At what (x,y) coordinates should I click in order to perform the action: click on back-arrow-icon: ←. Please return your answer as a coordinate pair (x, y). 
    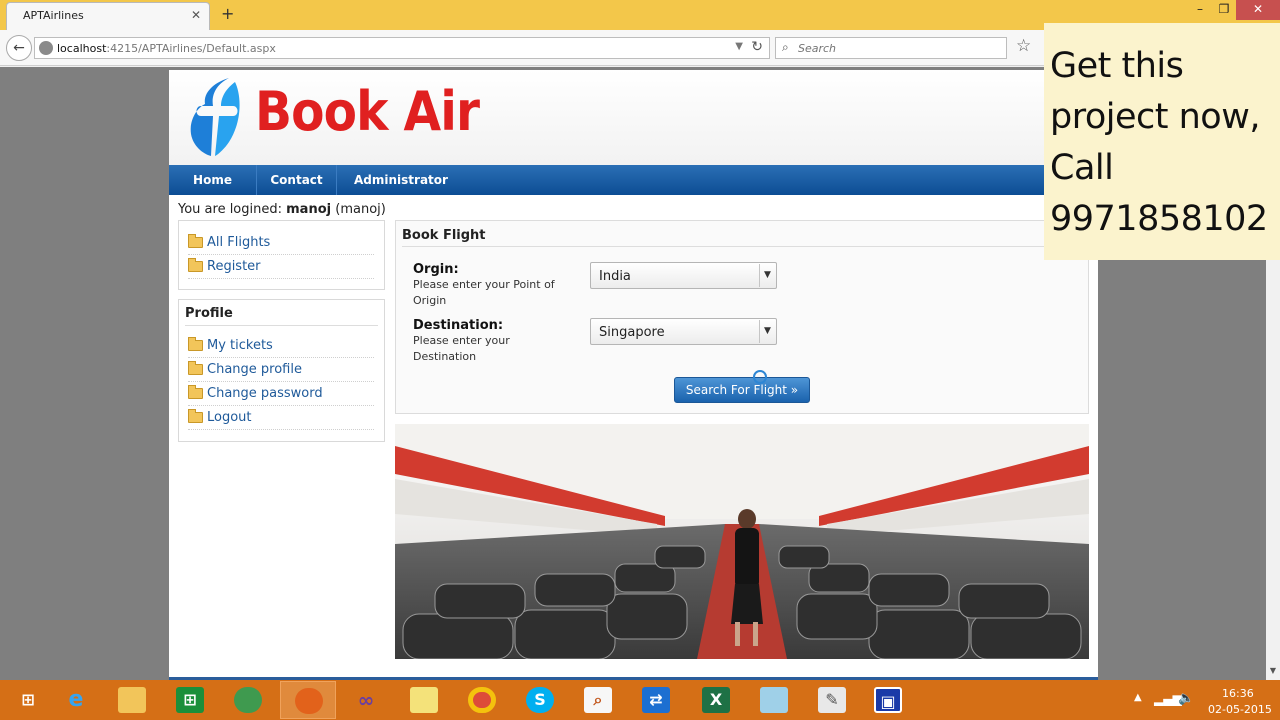
    Looking at the image, I should click on (19, 48).